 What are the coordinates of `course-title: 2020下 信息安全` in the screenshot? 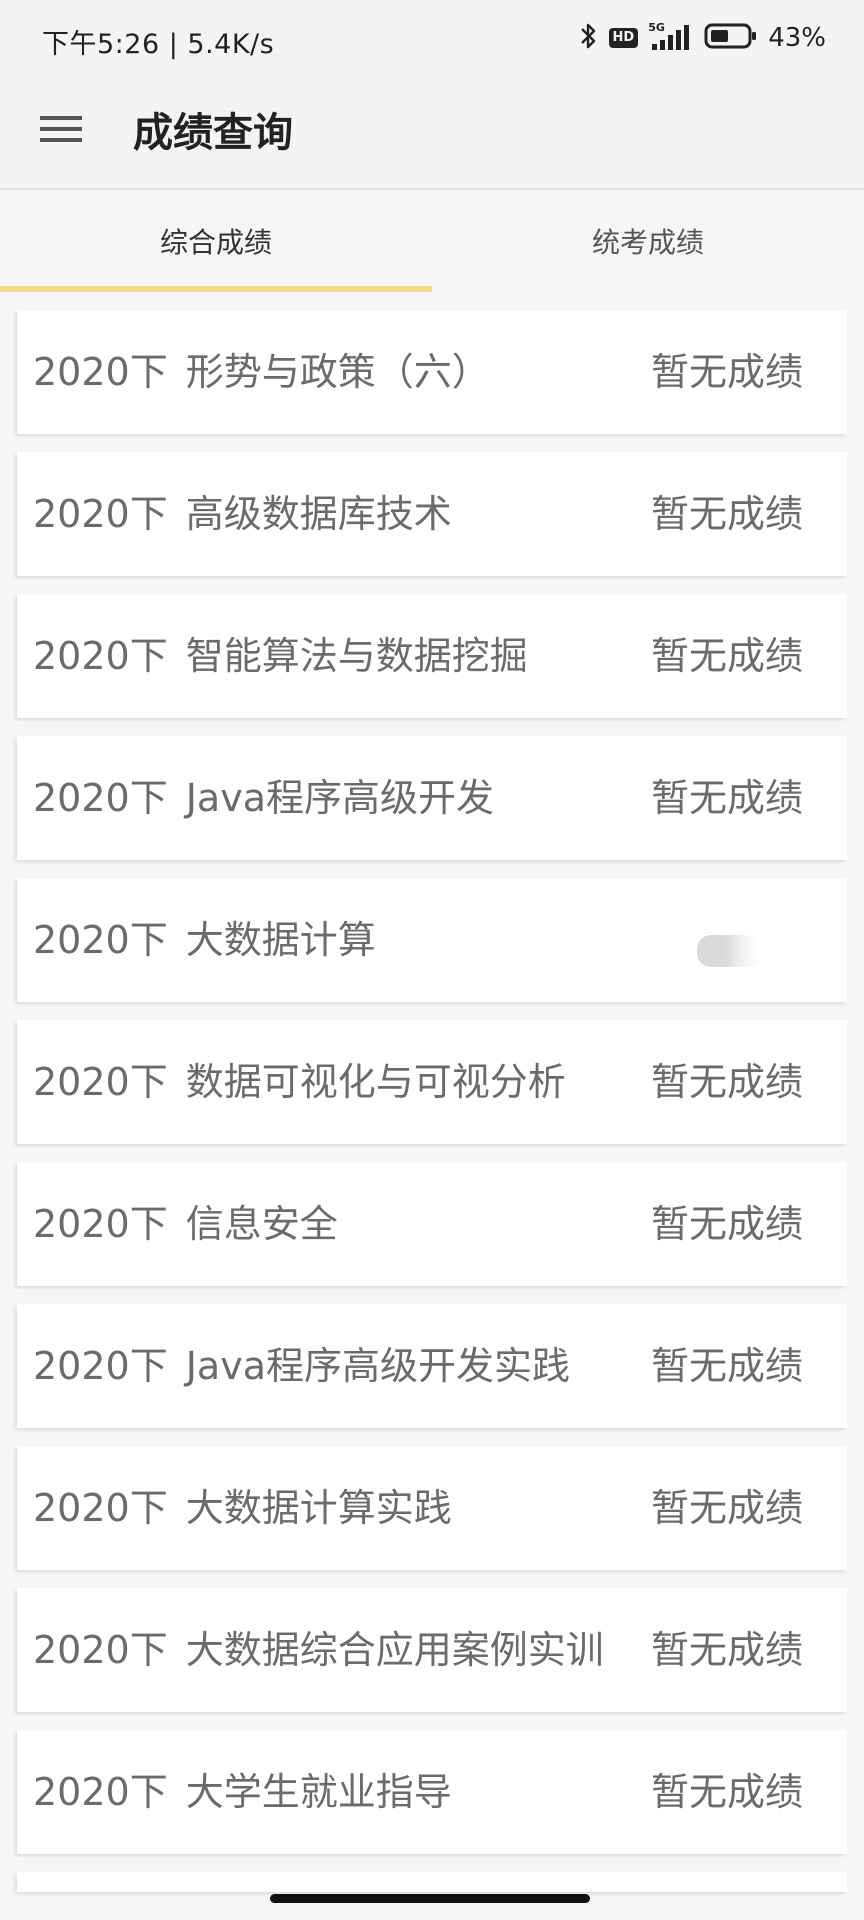 It's located at (185, 1224).